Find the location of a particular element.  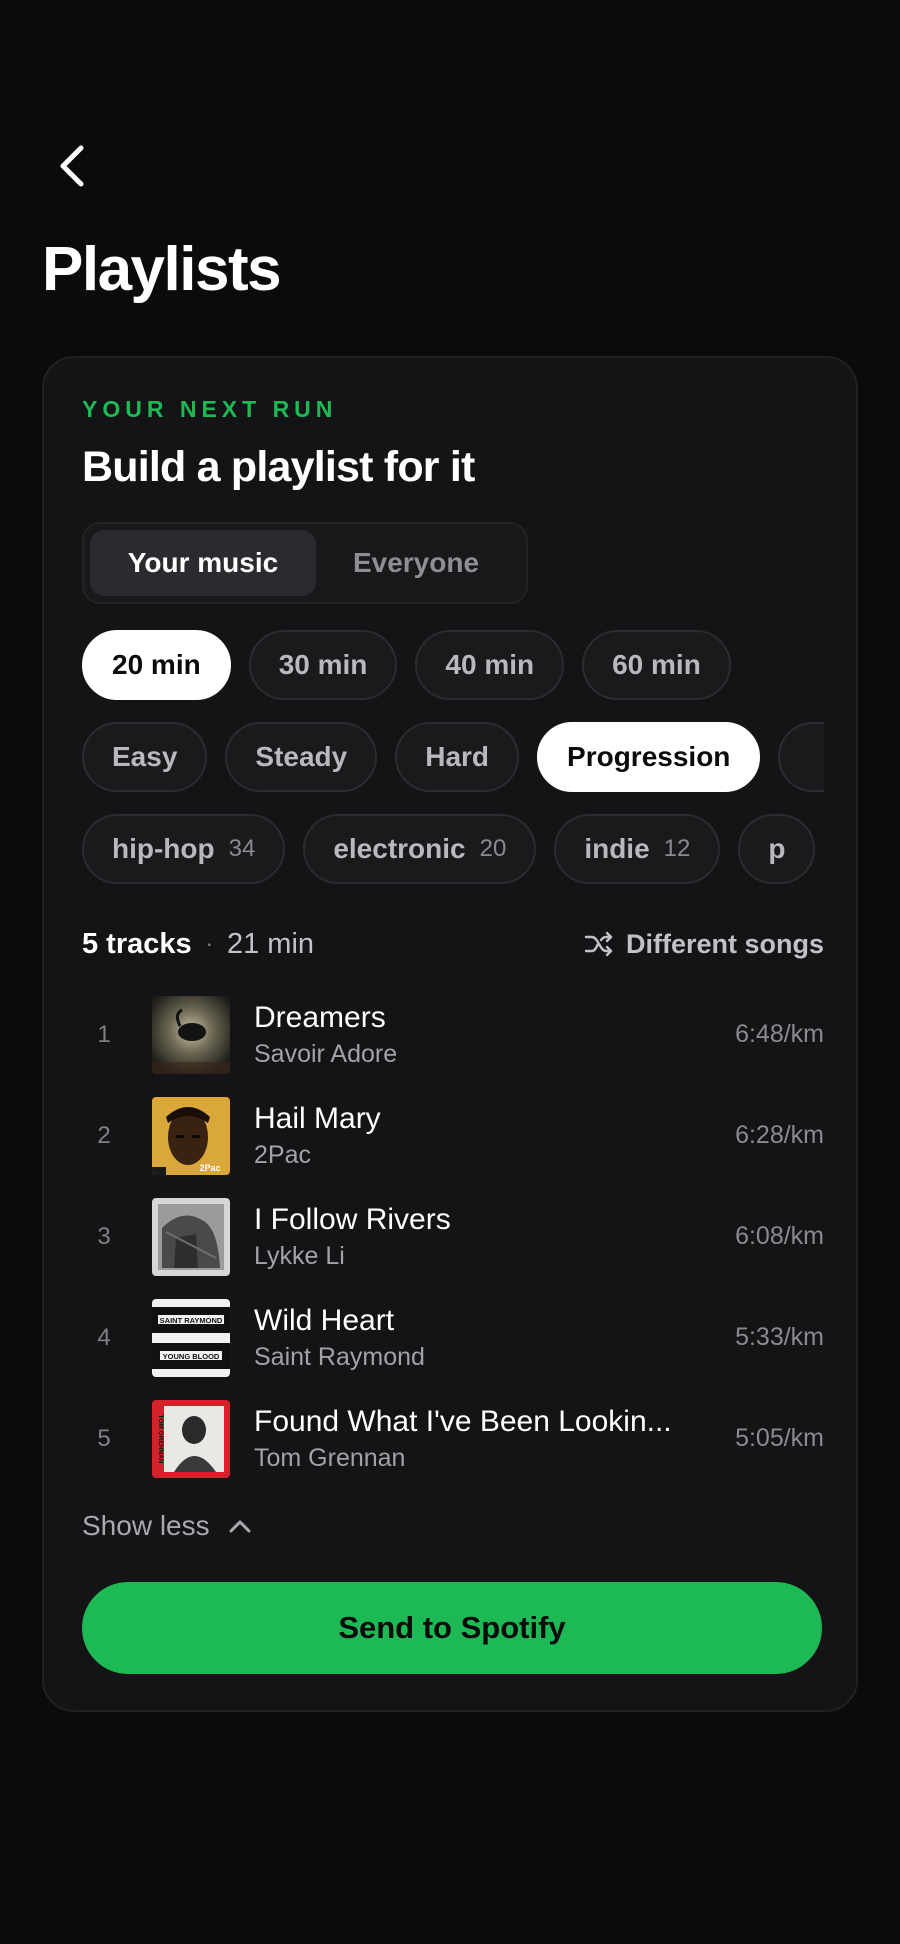

track-artist: Saint Raymond is located at coordinates (339, 1356).